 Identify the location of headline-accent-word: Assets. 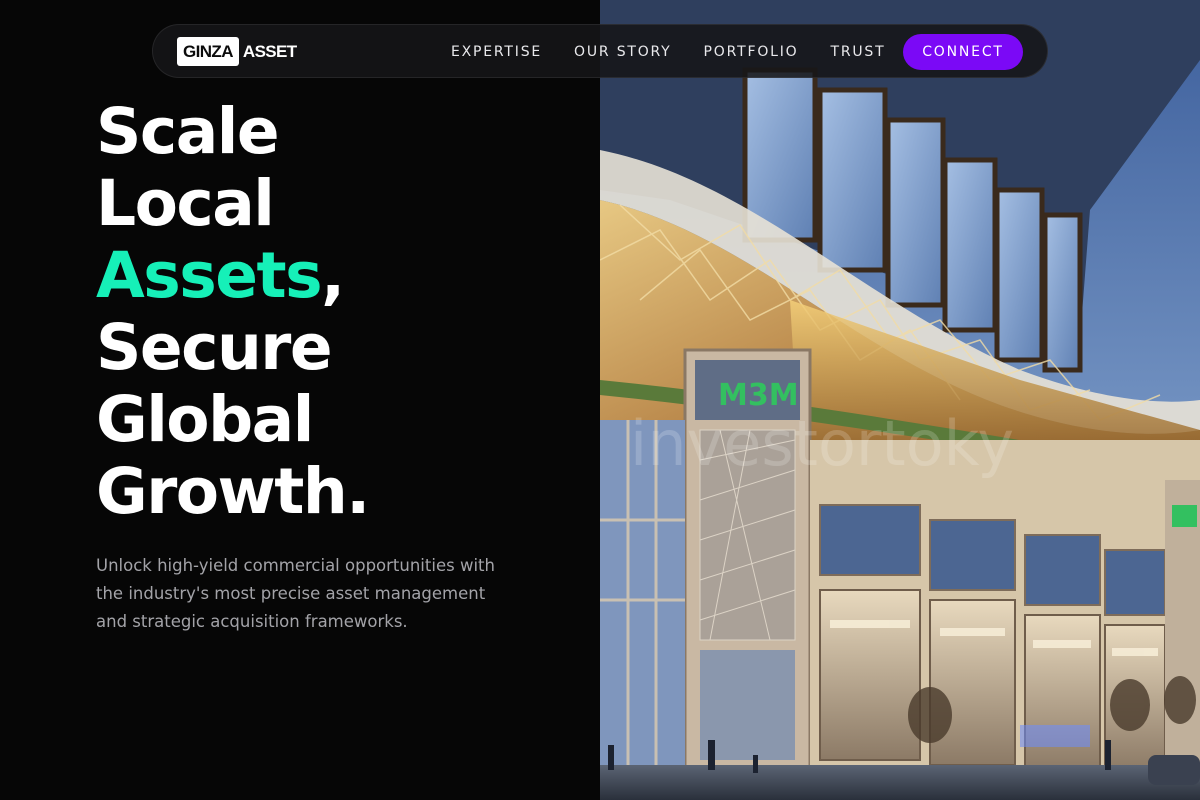
(209, 275).